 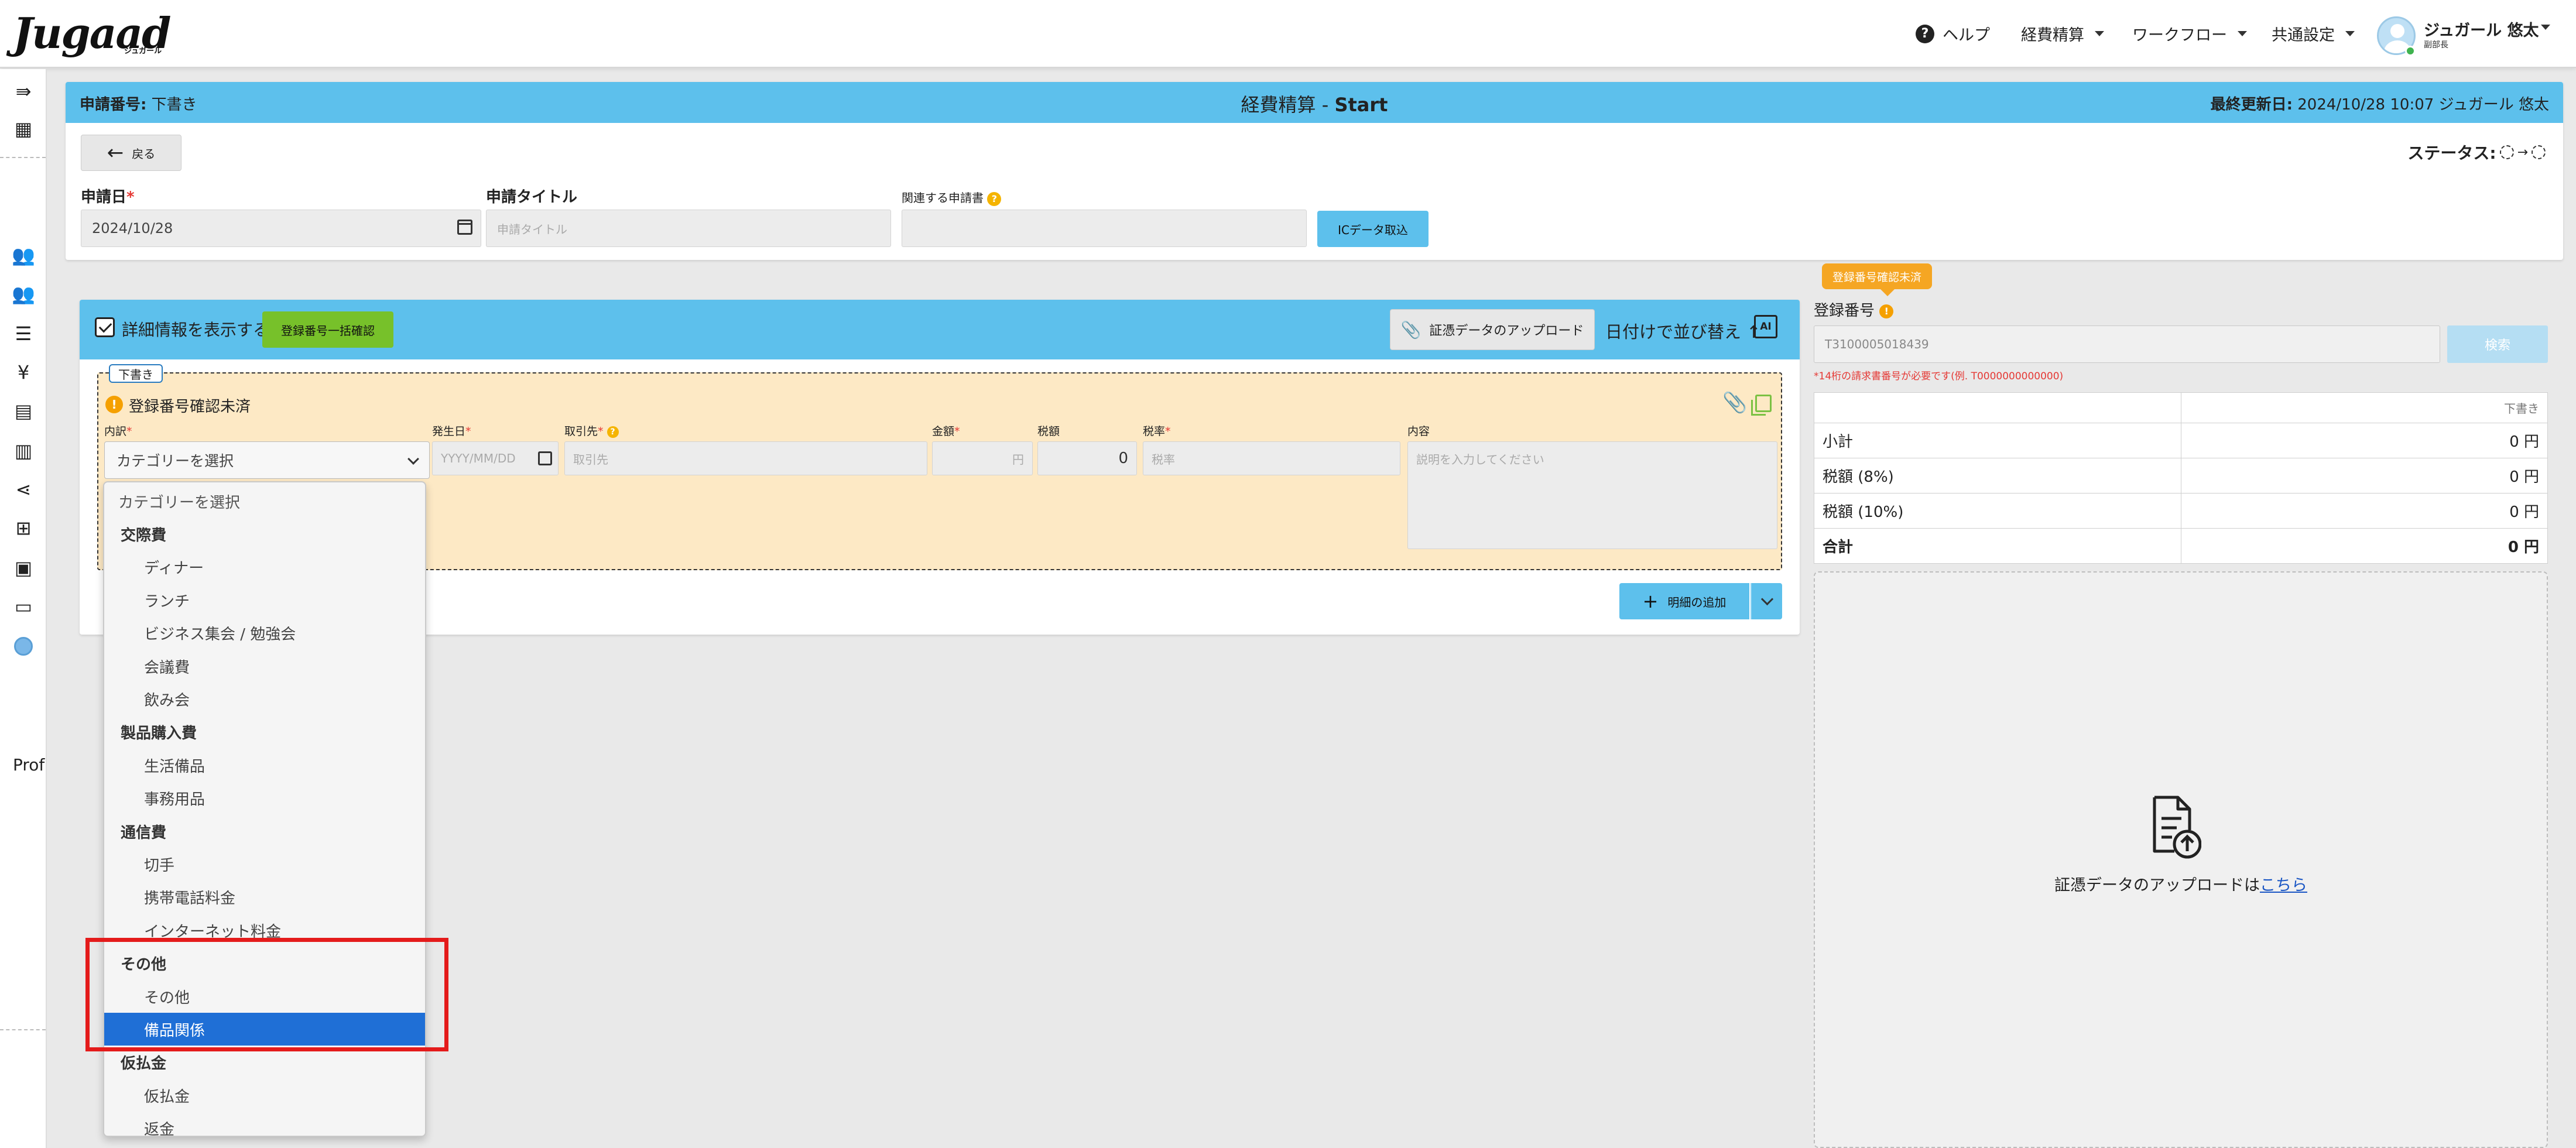 I want to click on add-item-label: 明細の追加, so click(x=1697, y=602).